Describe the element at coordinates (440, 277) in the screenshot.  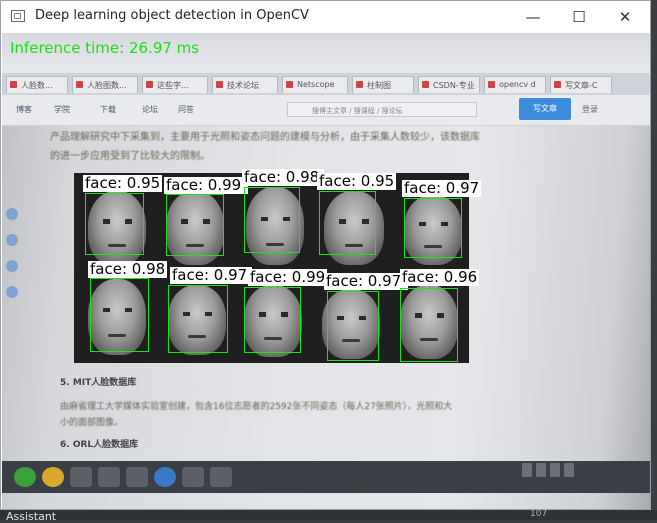
I see `detection-label: face: 0.96` at that location.